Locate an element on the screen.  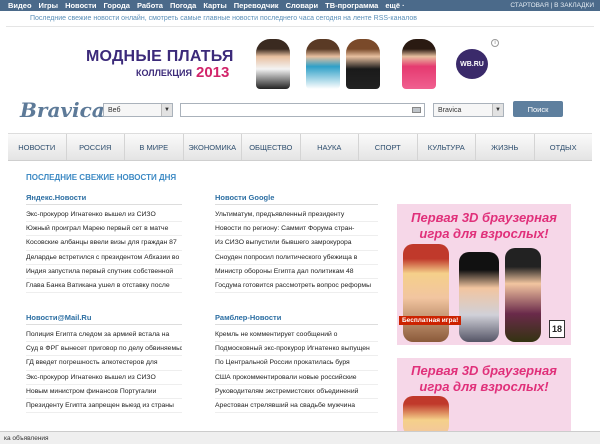
category-society: ОБЩЕСТВО is located at coordinates (271, 147).